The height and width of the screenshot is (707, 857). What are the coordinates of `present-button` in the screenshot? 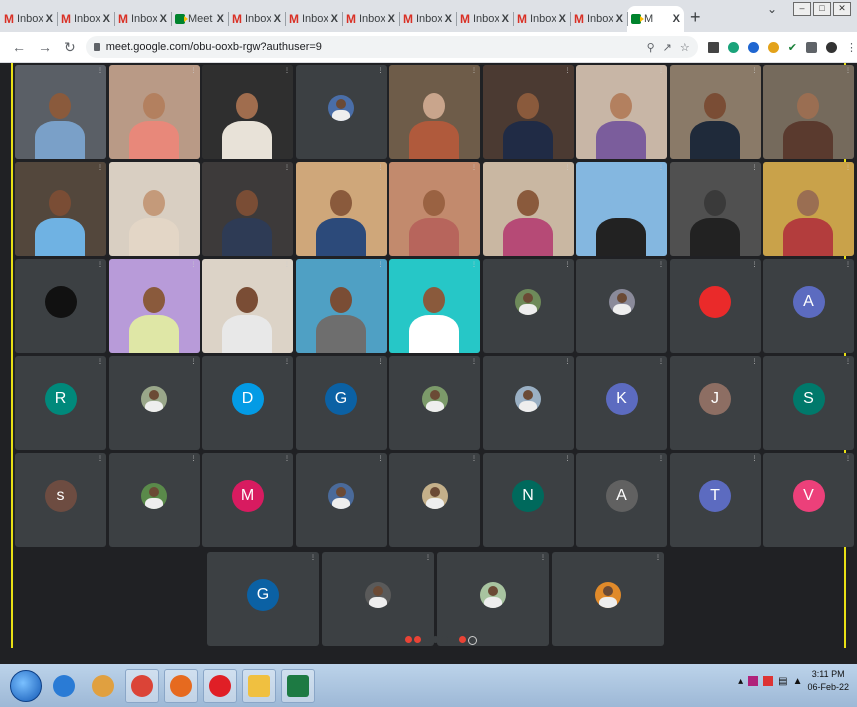 It's located at (435, 639).